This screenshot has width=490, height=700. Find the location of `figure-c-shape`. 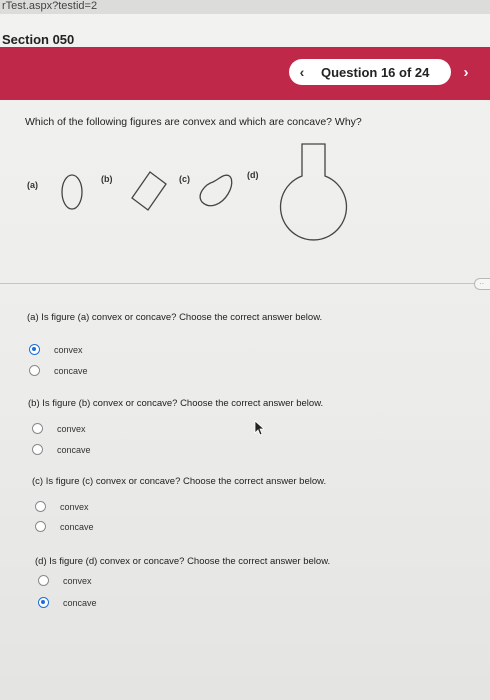

figure-c-shape is located at coordinates (216, 190).